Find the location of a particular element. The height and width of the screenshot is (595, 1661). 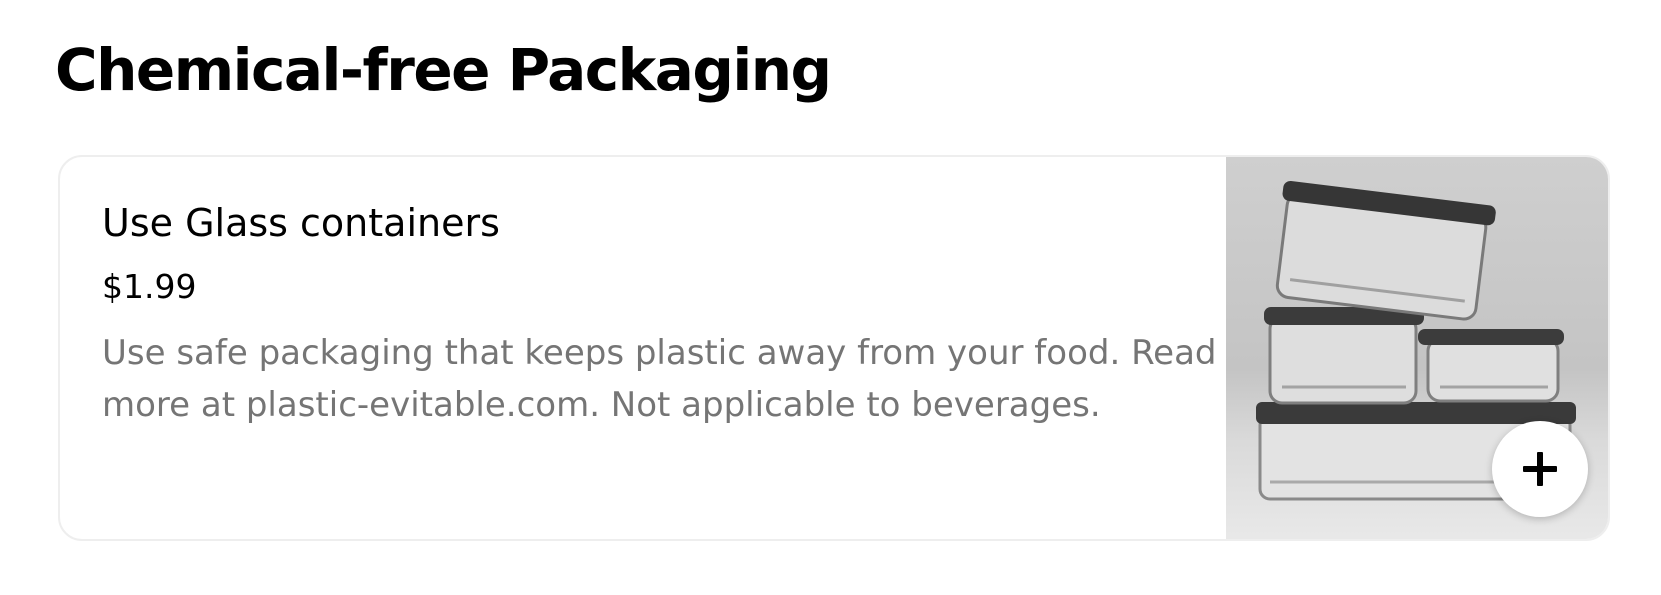

top-container is located at coordinates (1385, 250).